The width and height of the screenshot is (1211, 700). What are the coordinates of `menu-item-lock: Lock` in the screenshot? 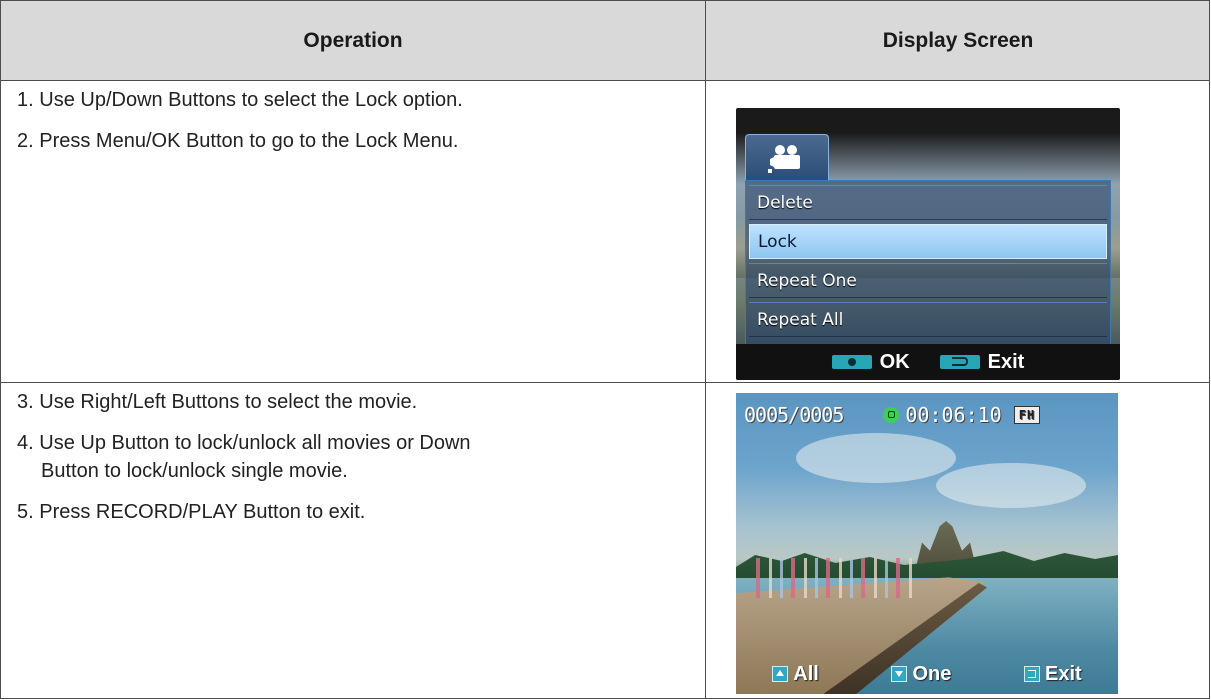 It's located at (928, 241).